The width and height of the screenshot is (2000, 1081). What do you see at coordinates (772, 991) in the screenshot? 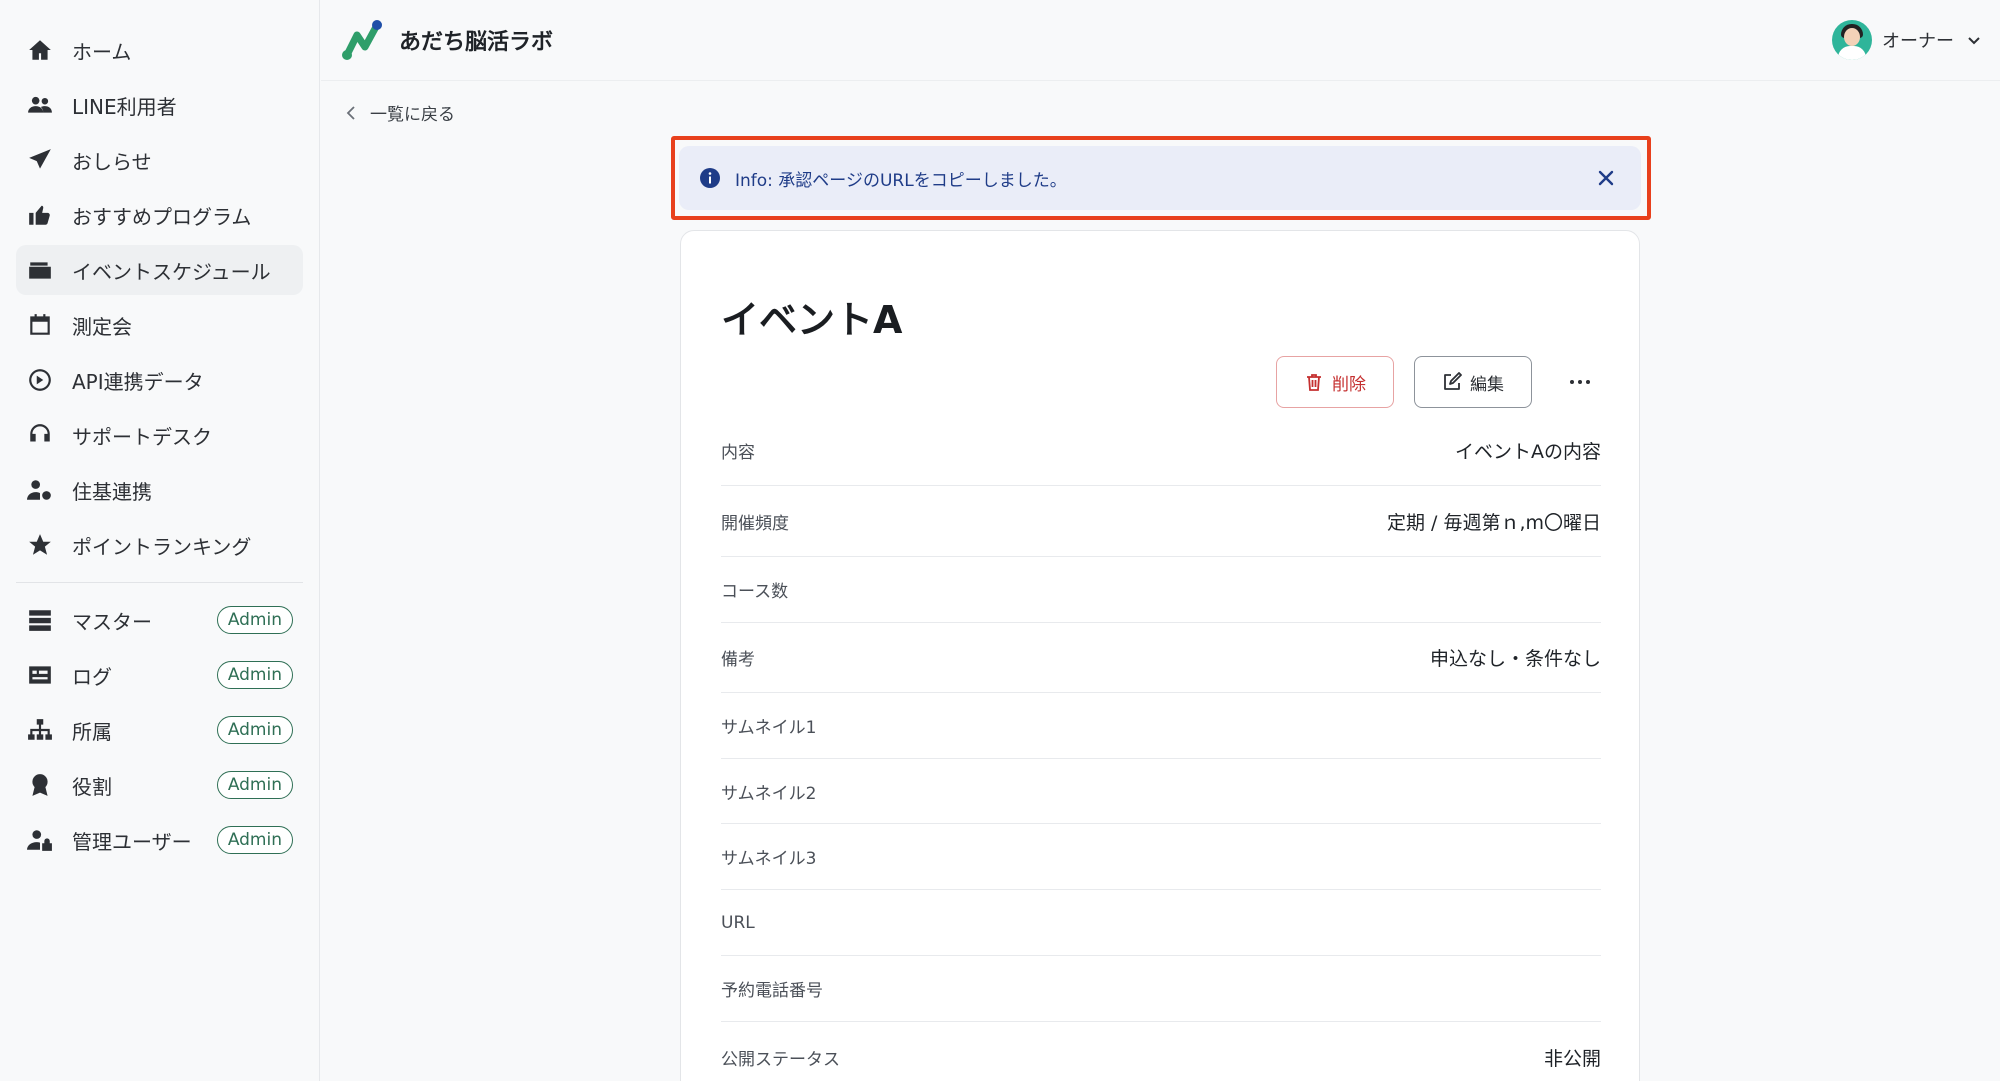
I see `row-label: 予約電話番号` at bounding box center [772, 991].